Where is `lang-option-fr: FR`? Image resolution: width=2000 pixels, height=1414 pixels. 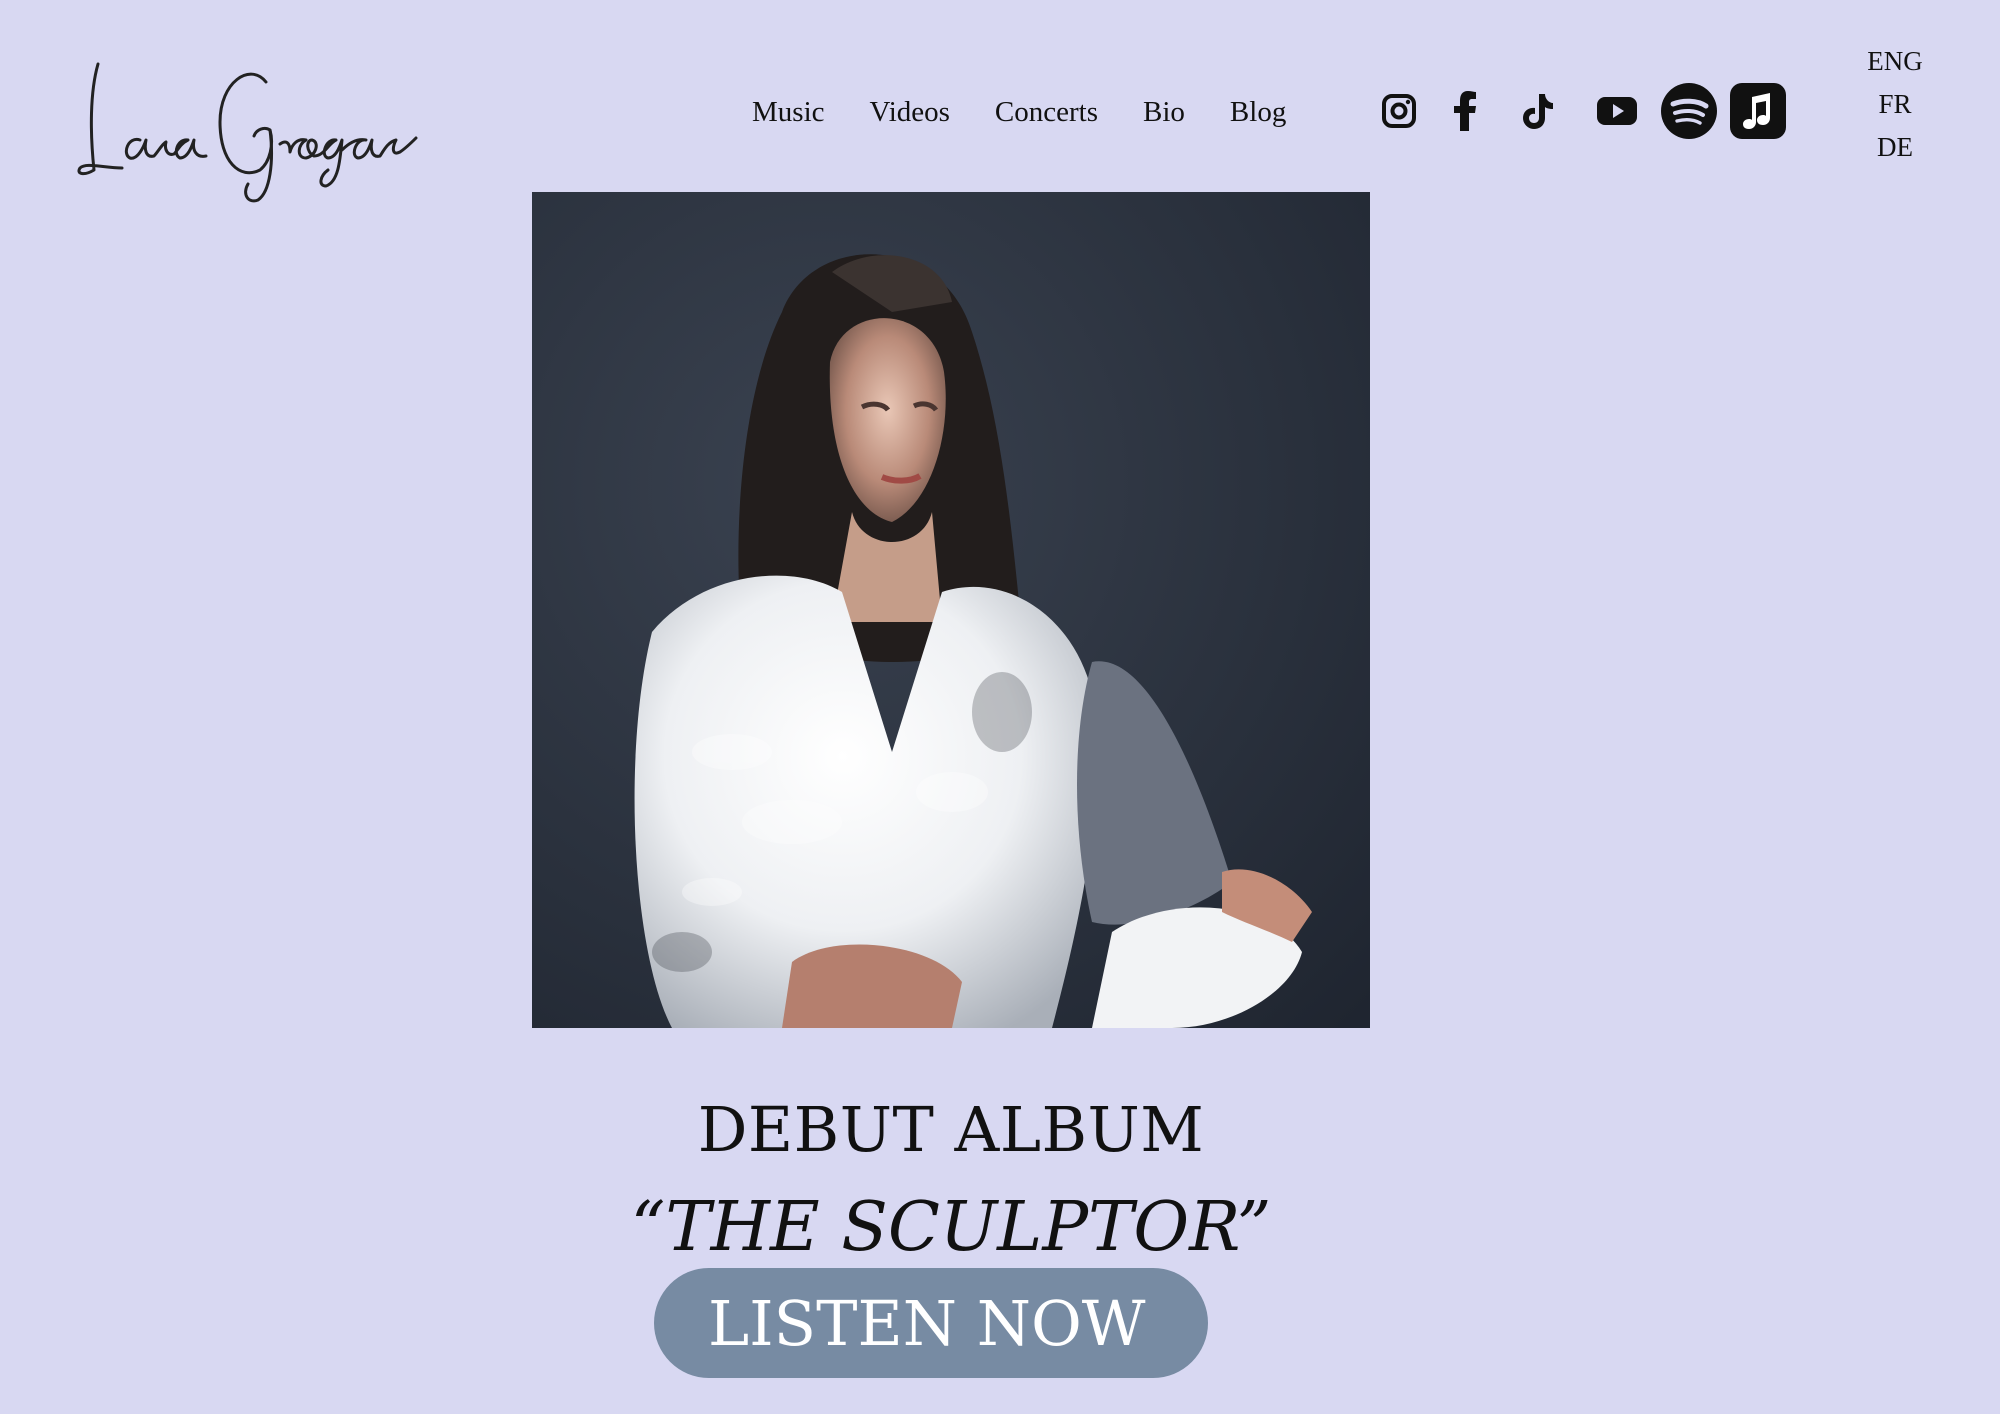
lang-option-fr: FR is located at coordinates (1895, 104).